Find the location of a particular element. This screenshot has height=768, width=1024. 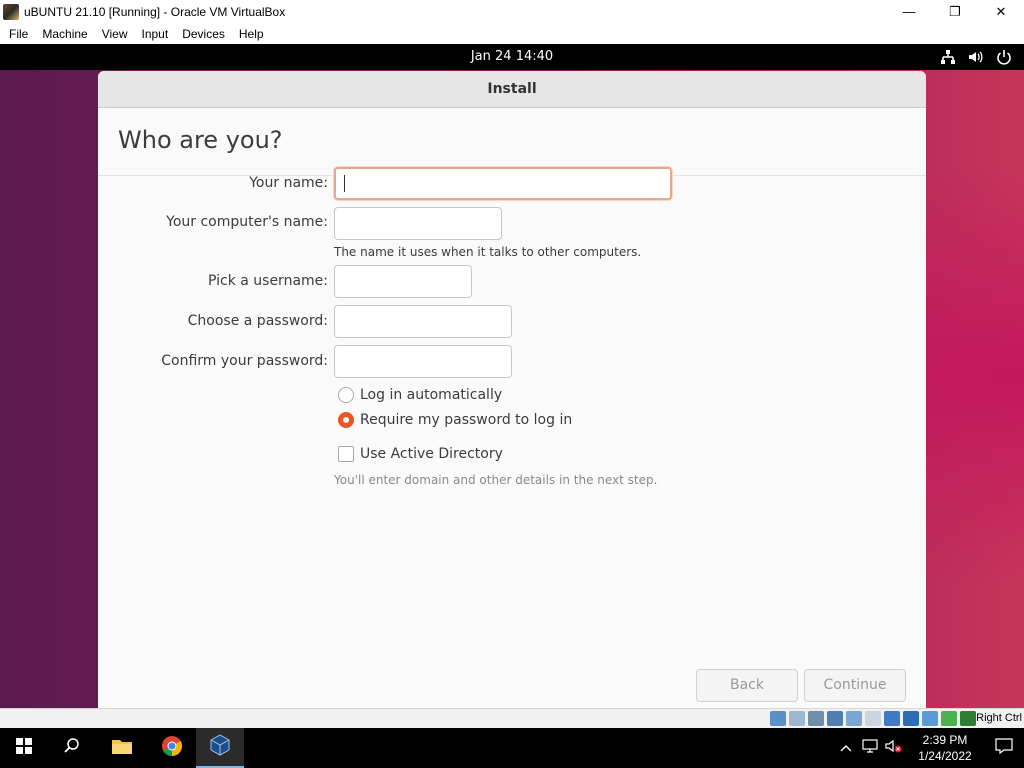

installer-title: Install is located at coordinates (512, 89).